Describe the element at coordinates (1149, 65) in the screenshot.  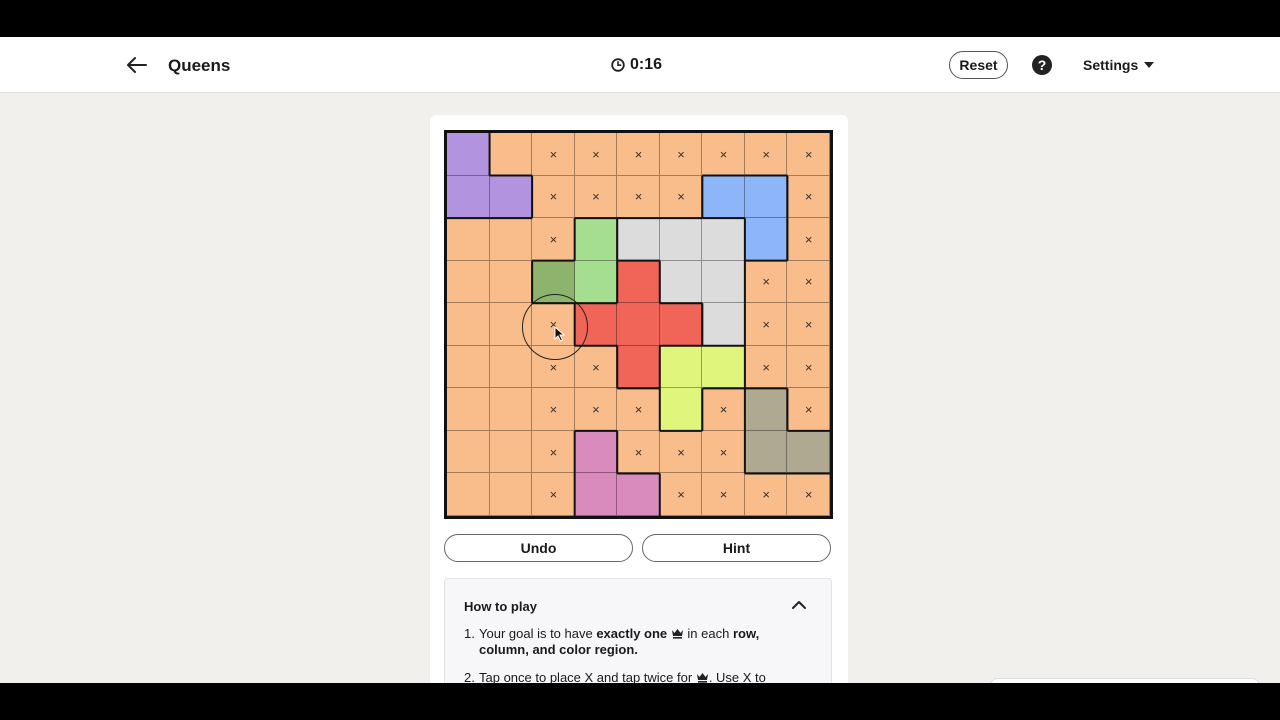
I see `caret-down-icon` at that location.